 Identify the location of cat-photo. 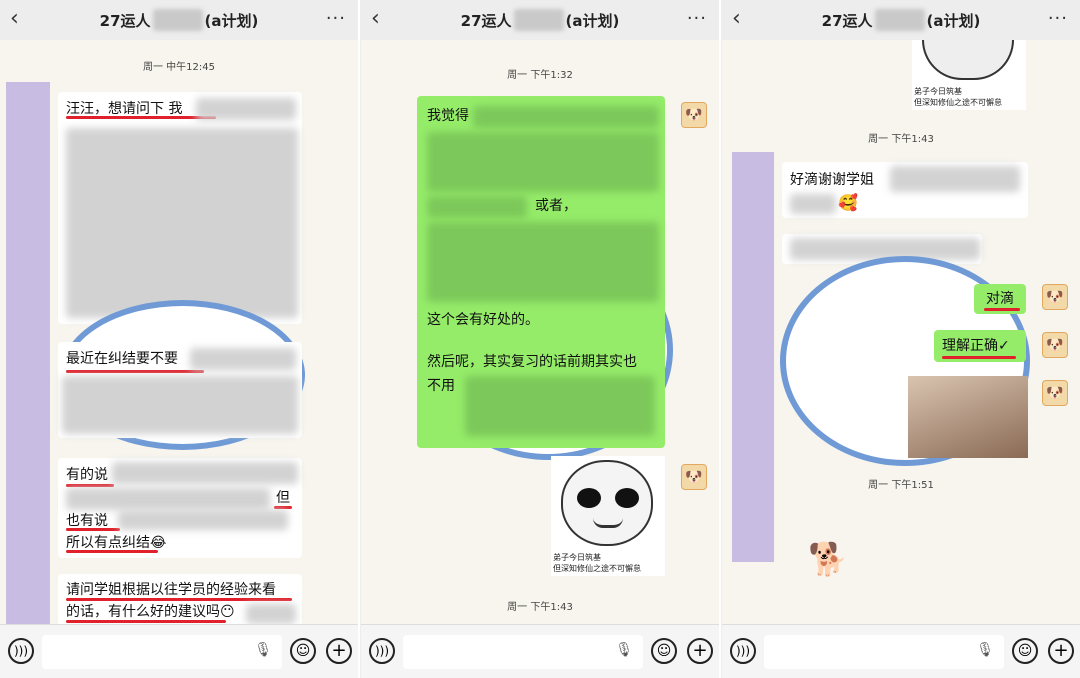
(968, 417).